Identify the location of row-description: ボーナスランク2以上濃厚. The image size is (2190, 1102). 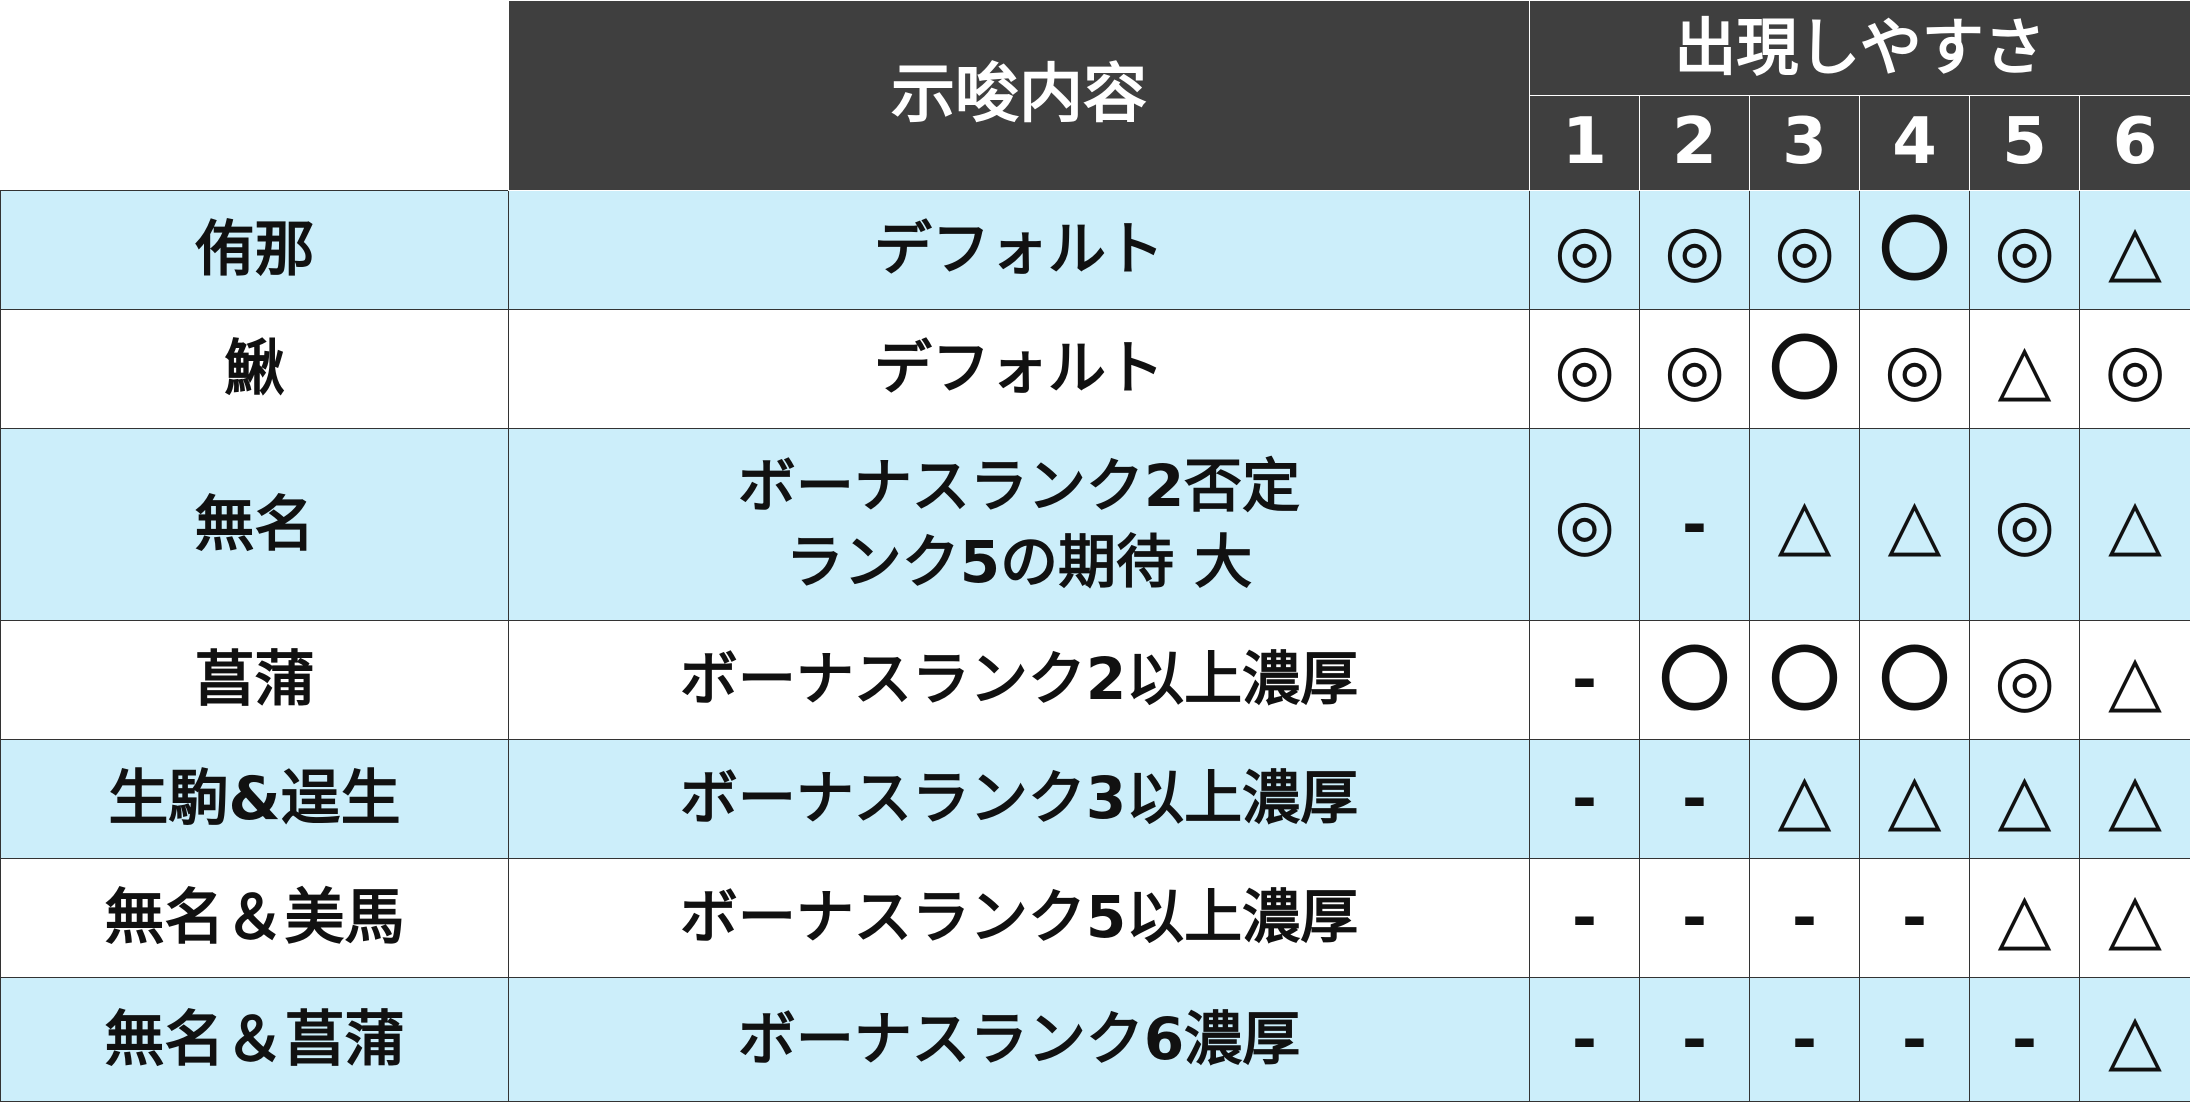
(1019, 680).